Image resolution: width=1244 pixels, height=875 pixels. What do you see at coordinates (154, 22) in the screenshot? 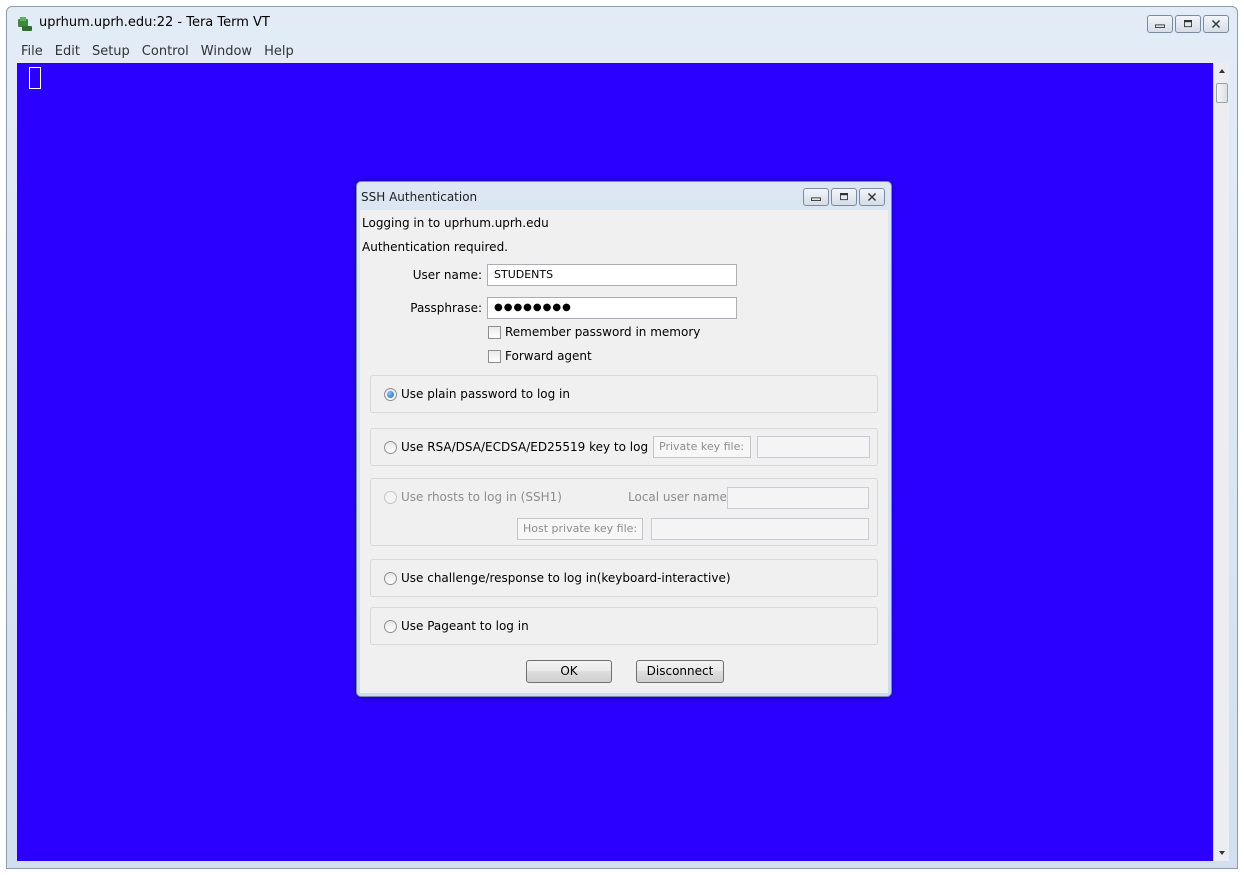
I see `window-title: uprhum.uprh.edu:22 - Tera Term VT` at bounding box center [154, 22].